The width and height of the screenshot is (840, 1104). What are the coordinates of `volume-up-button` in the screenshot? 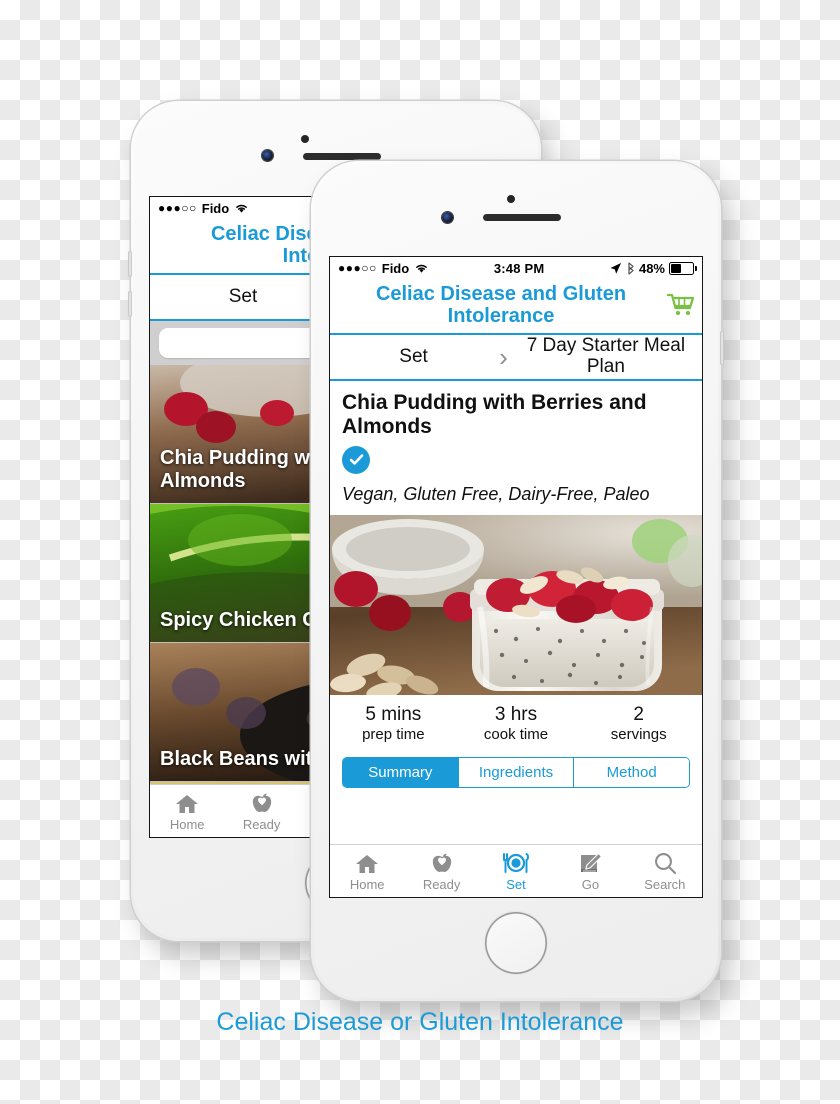 It's located at (130, 264).